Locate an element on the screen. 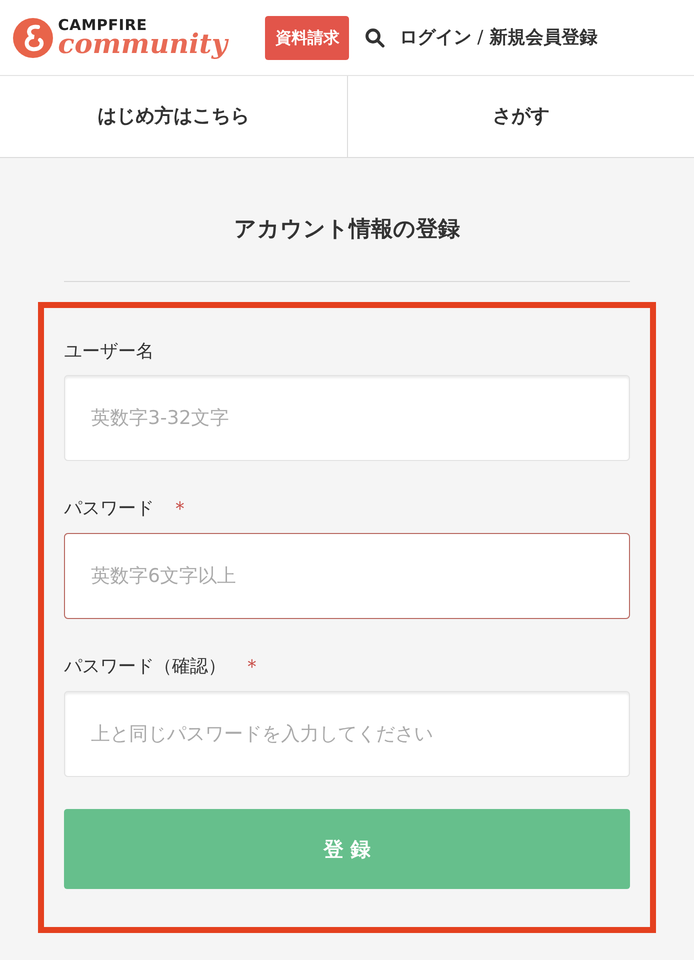  request-documents-button: 資料請求 is located at coordinates (307, 38).